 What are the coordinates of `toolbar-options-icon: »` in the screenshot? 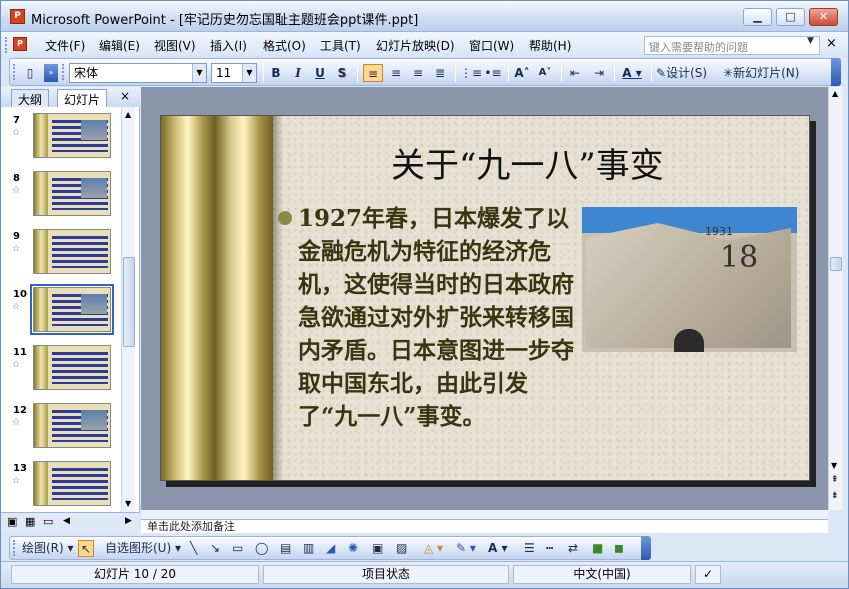 It's located at (51, 73).